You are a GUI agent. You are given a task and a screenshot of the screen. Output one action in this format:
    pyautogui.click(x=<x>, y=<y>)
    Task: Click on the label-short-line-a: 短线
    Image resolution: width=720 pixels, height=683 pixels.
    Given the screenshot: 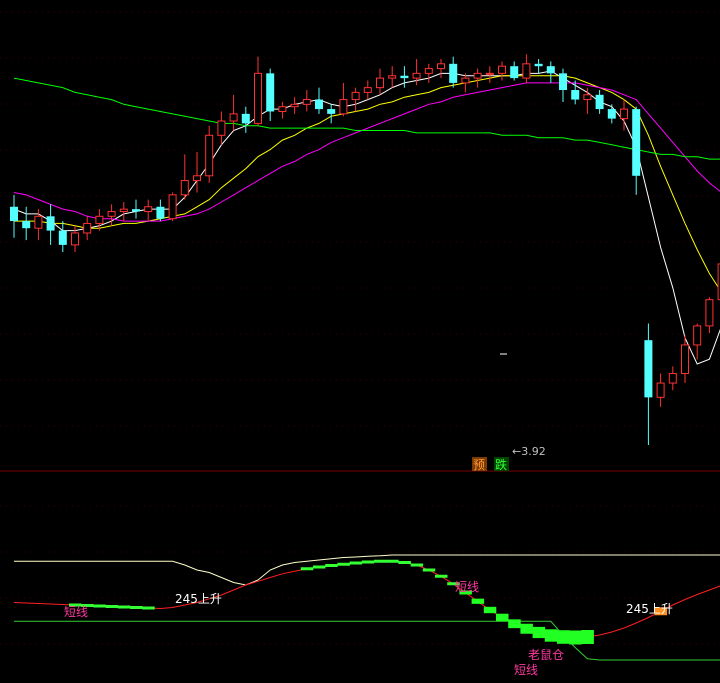 What is the action you would take?
    pyautogui.click(x=76, y=612)
    